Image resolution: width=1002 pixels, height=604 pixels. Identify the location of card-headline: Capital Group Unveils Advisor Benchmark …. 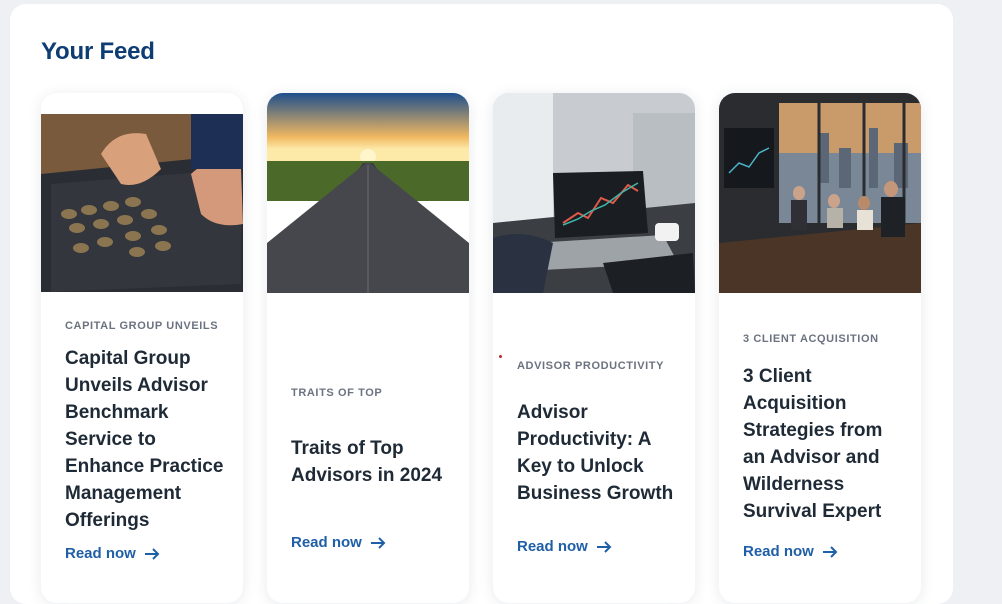
(145, 439).